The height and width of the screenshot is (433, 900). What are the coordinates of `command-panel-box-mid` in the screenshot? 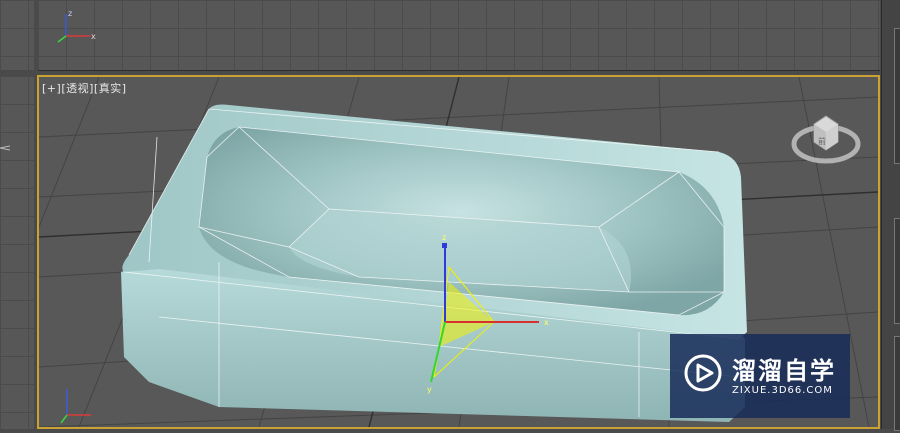 It's located at (897, 271).